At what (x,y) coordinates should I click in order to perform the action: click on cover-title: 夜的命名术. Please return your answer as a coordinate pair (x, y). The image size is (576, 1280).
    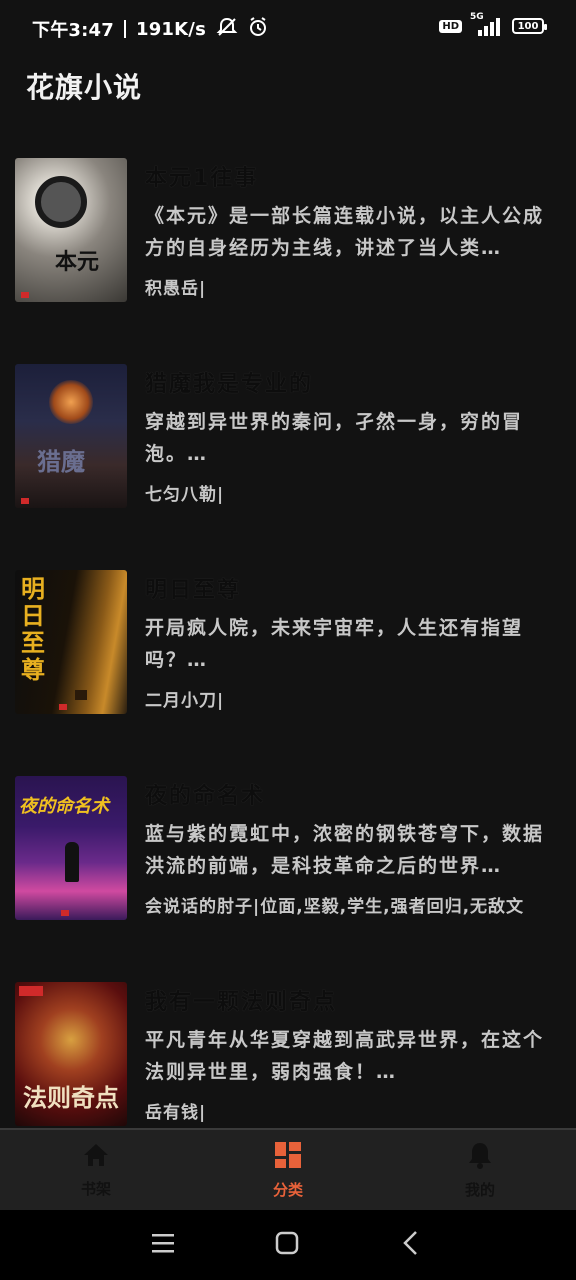
    Looking at the image, I should click on (64, 806).